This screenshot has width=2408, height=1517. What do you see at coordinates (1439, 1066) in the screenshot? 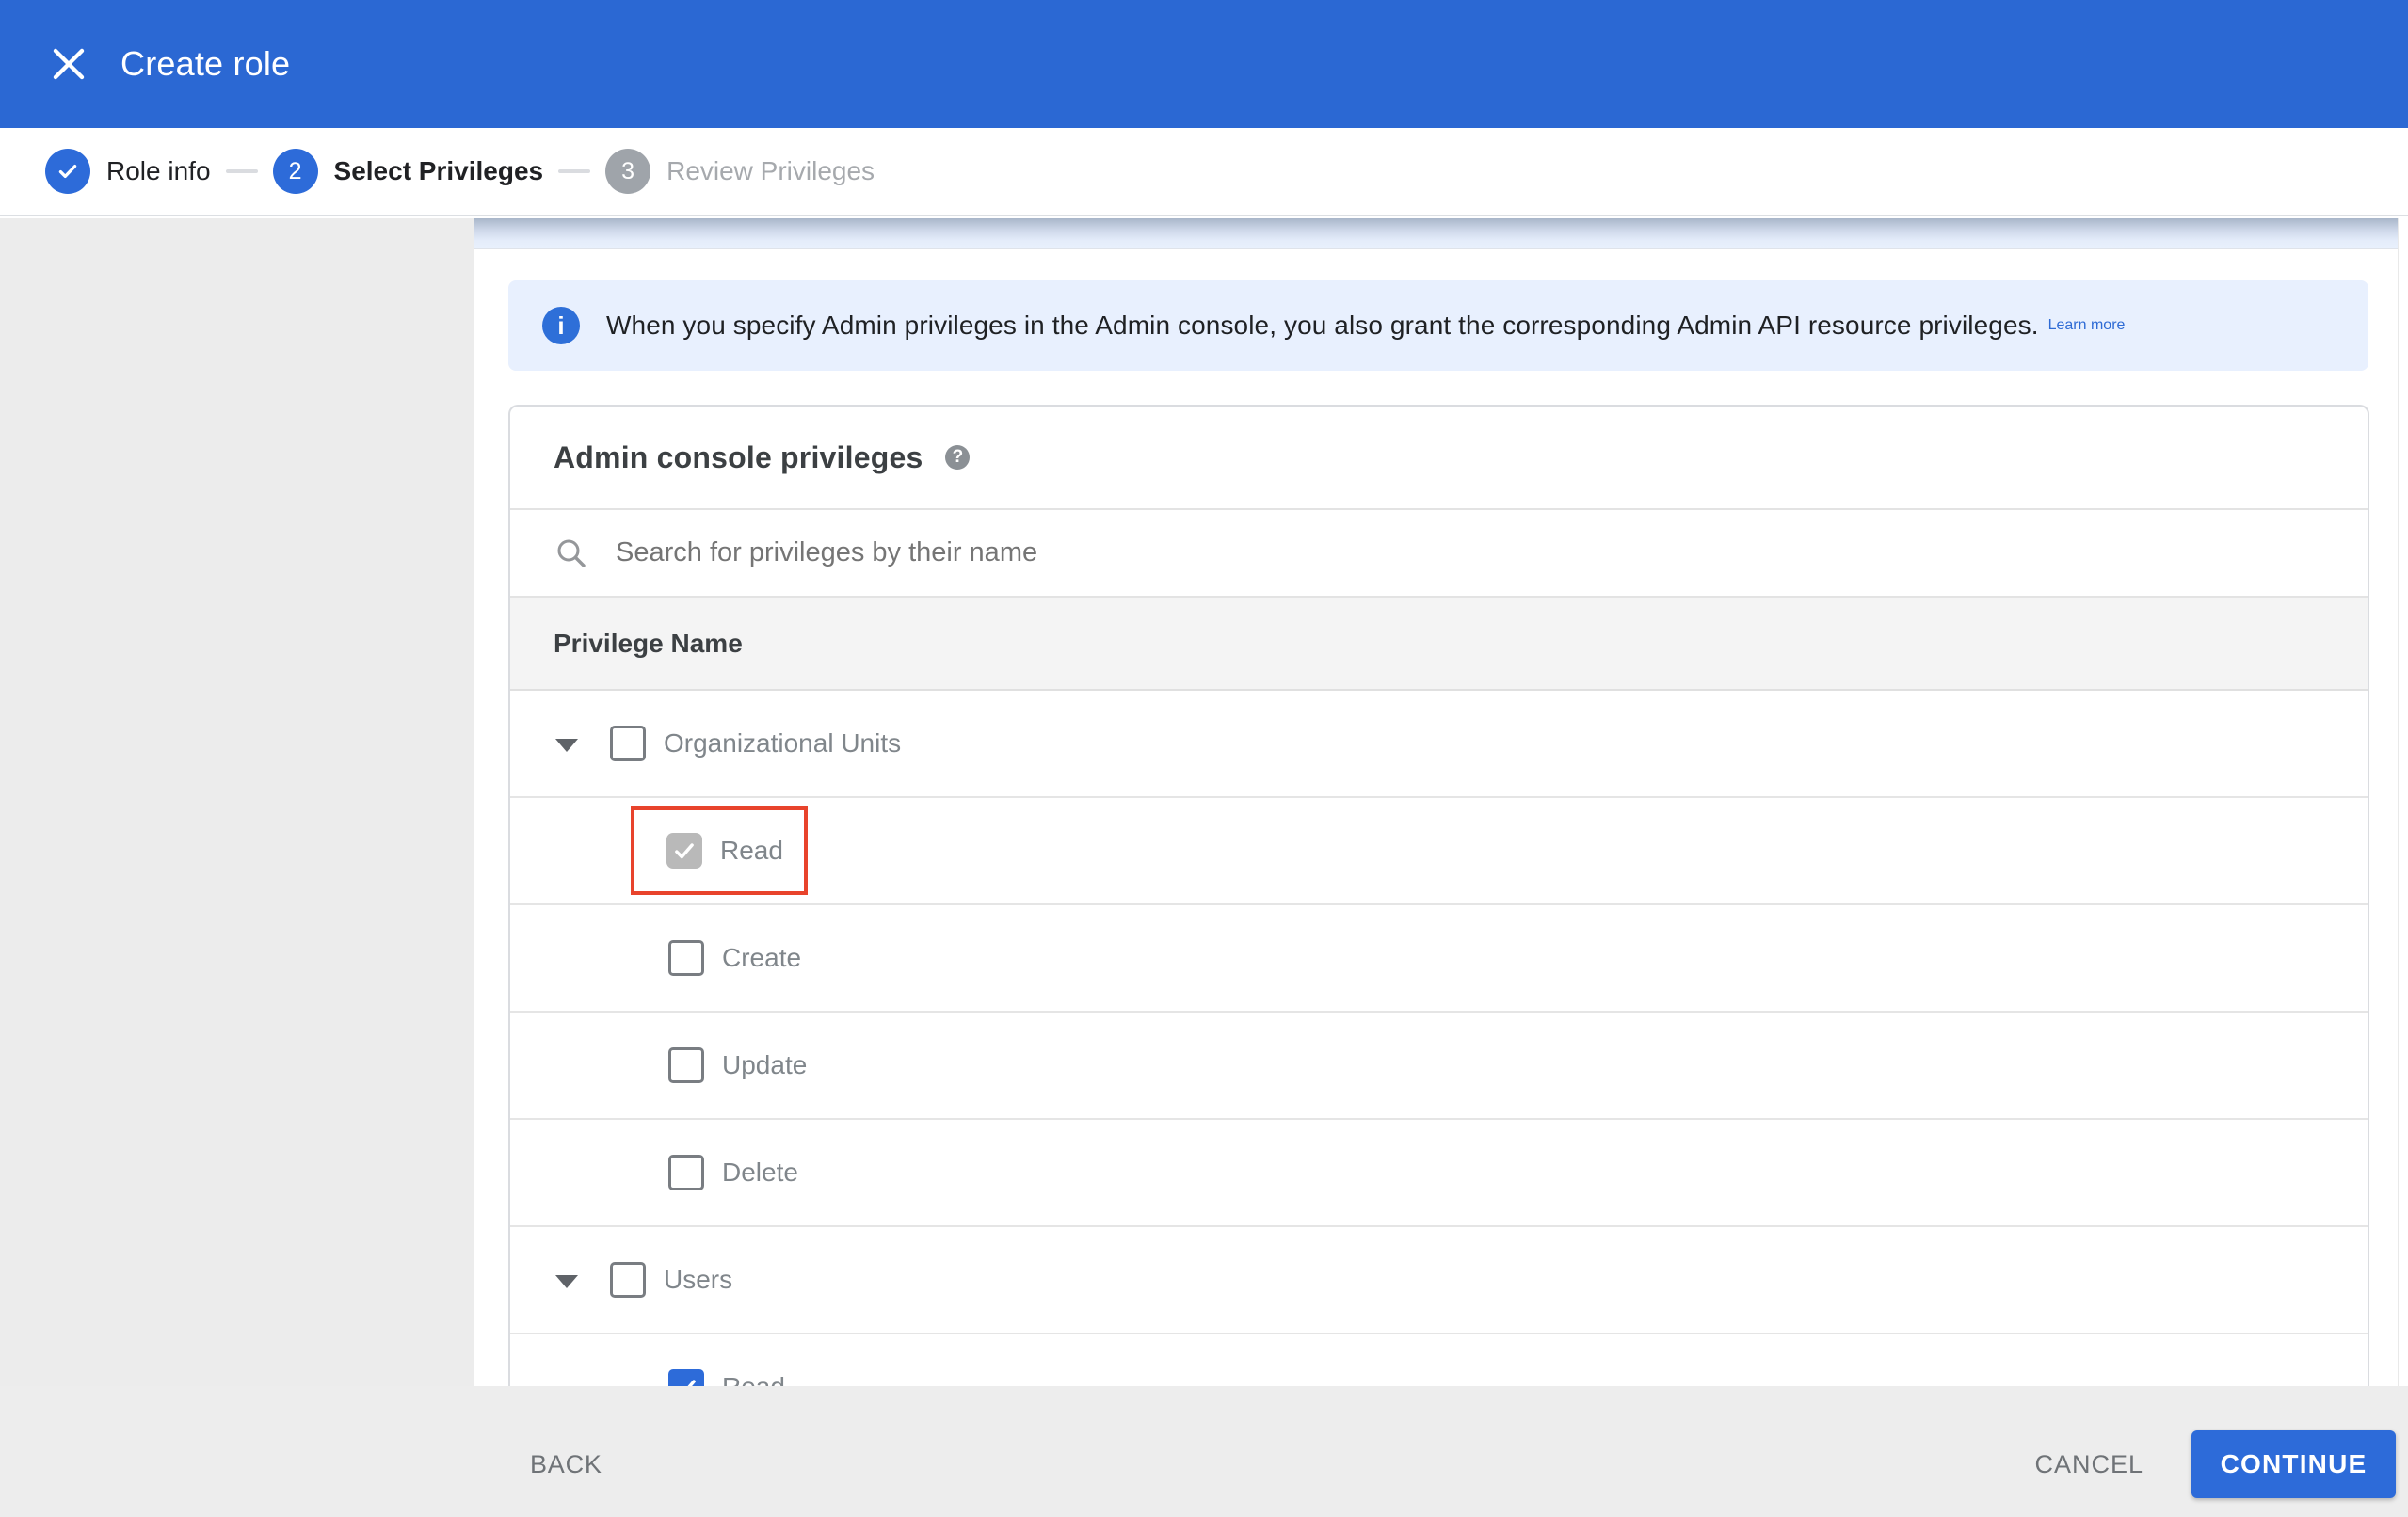
I see `privilege-row: Update` at bounding box center [1439, 1066].